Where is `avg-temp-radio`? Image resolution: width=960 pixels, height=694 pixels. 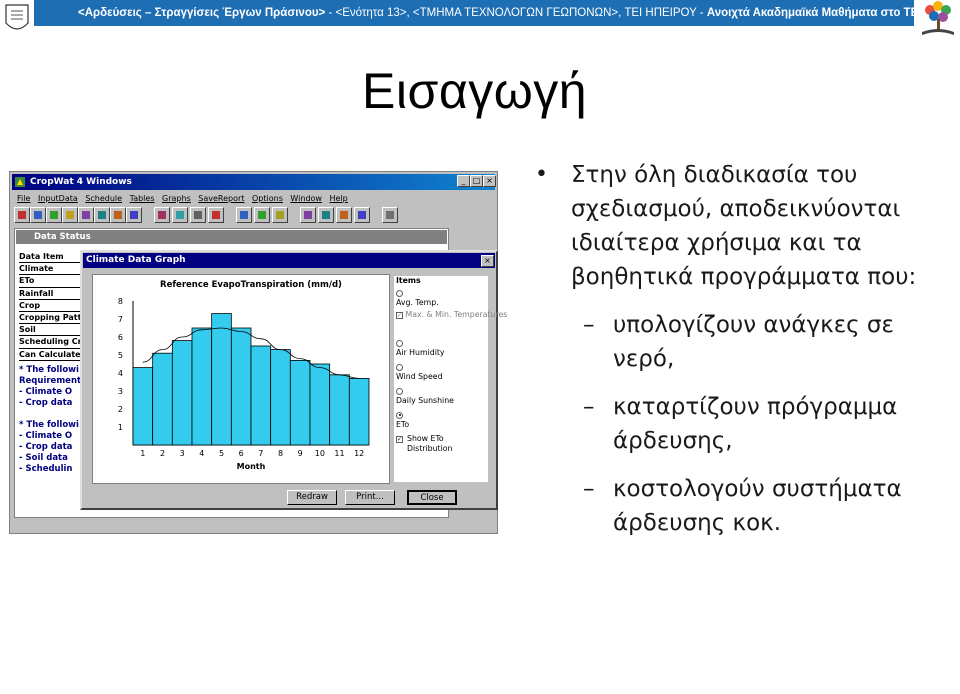
avg-temp-radio is located at coordinates (399, 293).